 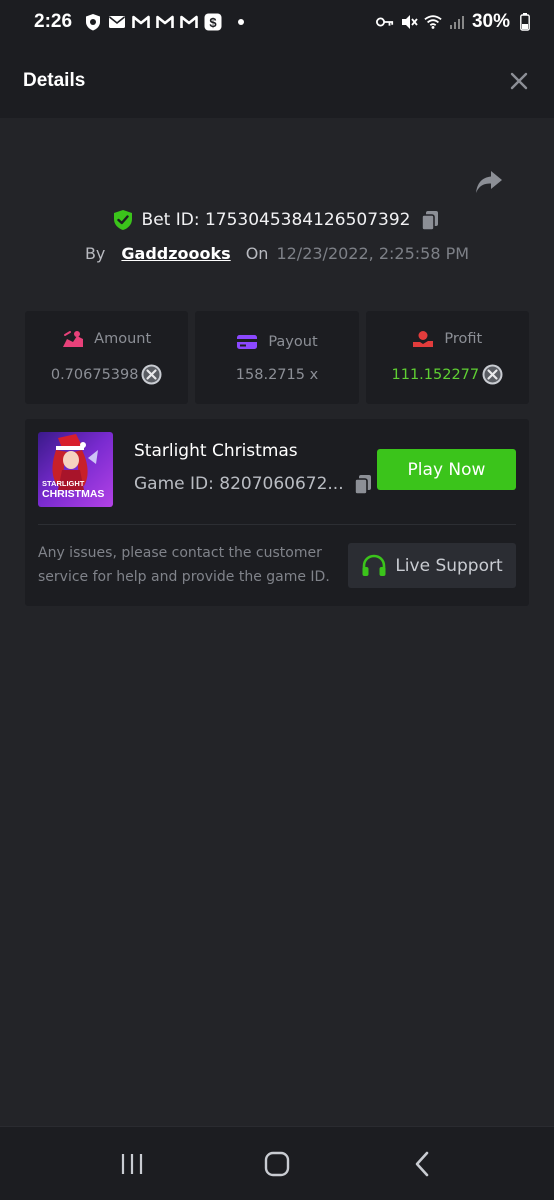 I want to click on recent-apps-button, so click(x=132, y=1164).